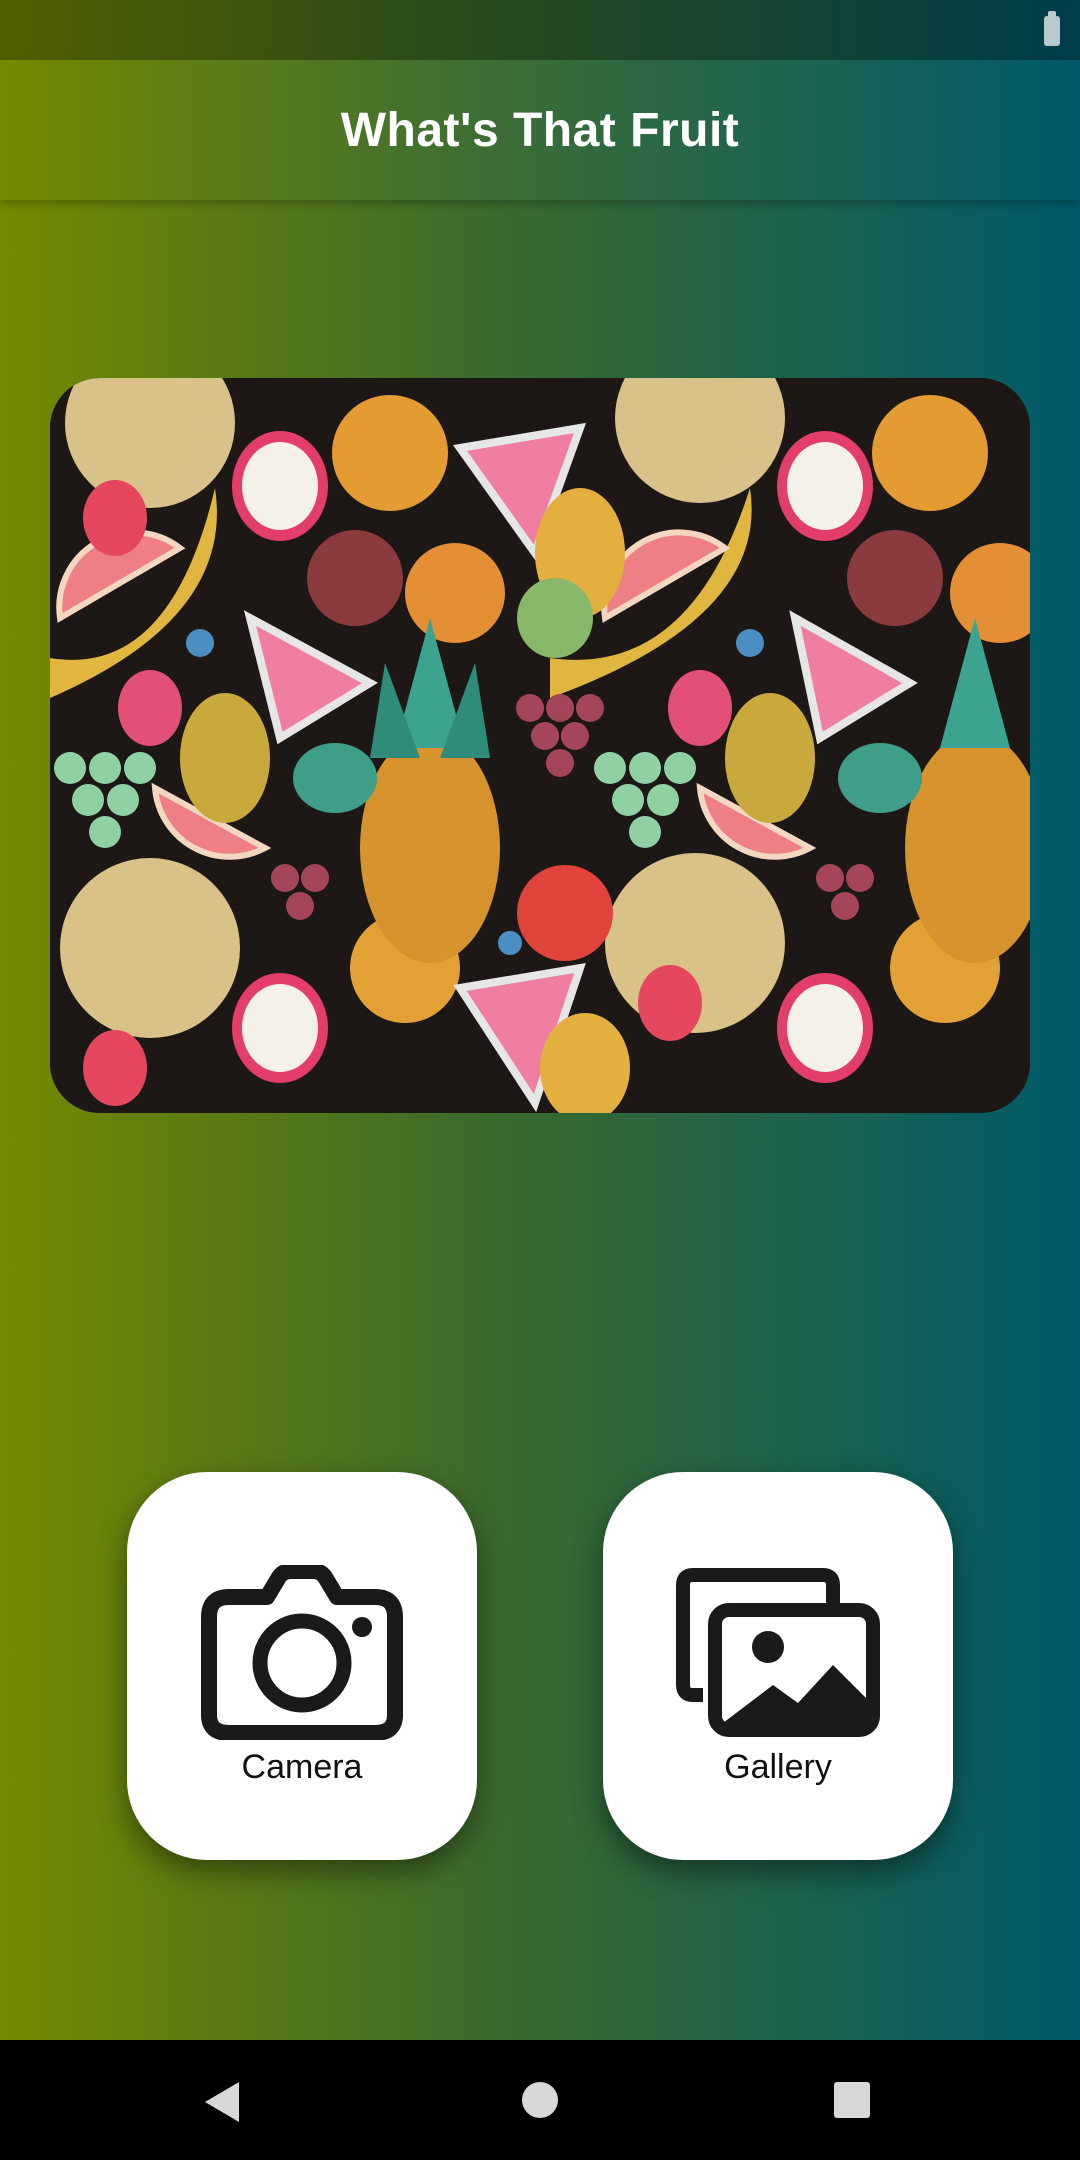 The width and height of the screenshot is (1080, 2160). I want to click on app-title: What's That Fruit, so click(540, 130).